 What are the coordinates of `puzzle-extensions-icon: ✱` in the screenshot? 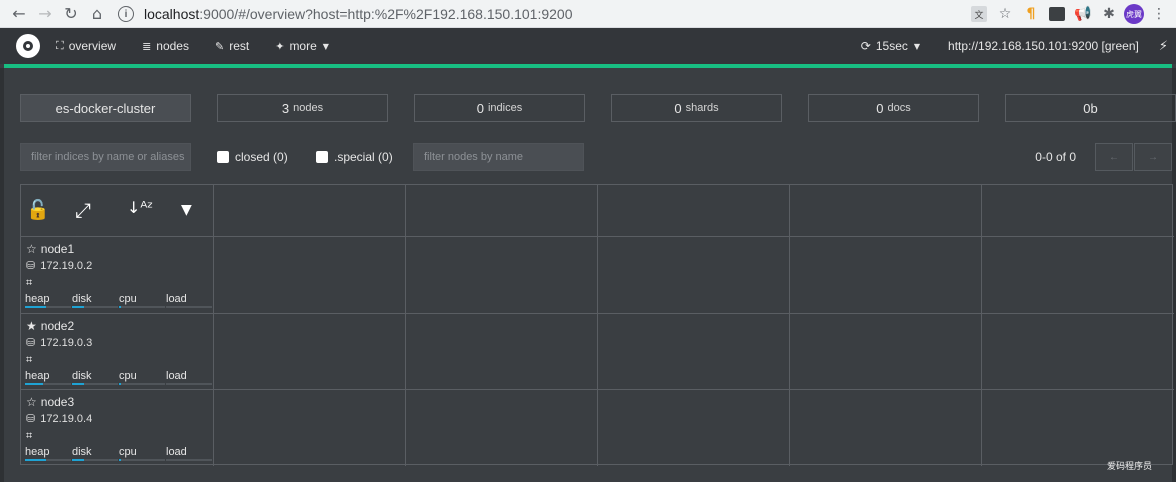 It's located at (1109, 14).